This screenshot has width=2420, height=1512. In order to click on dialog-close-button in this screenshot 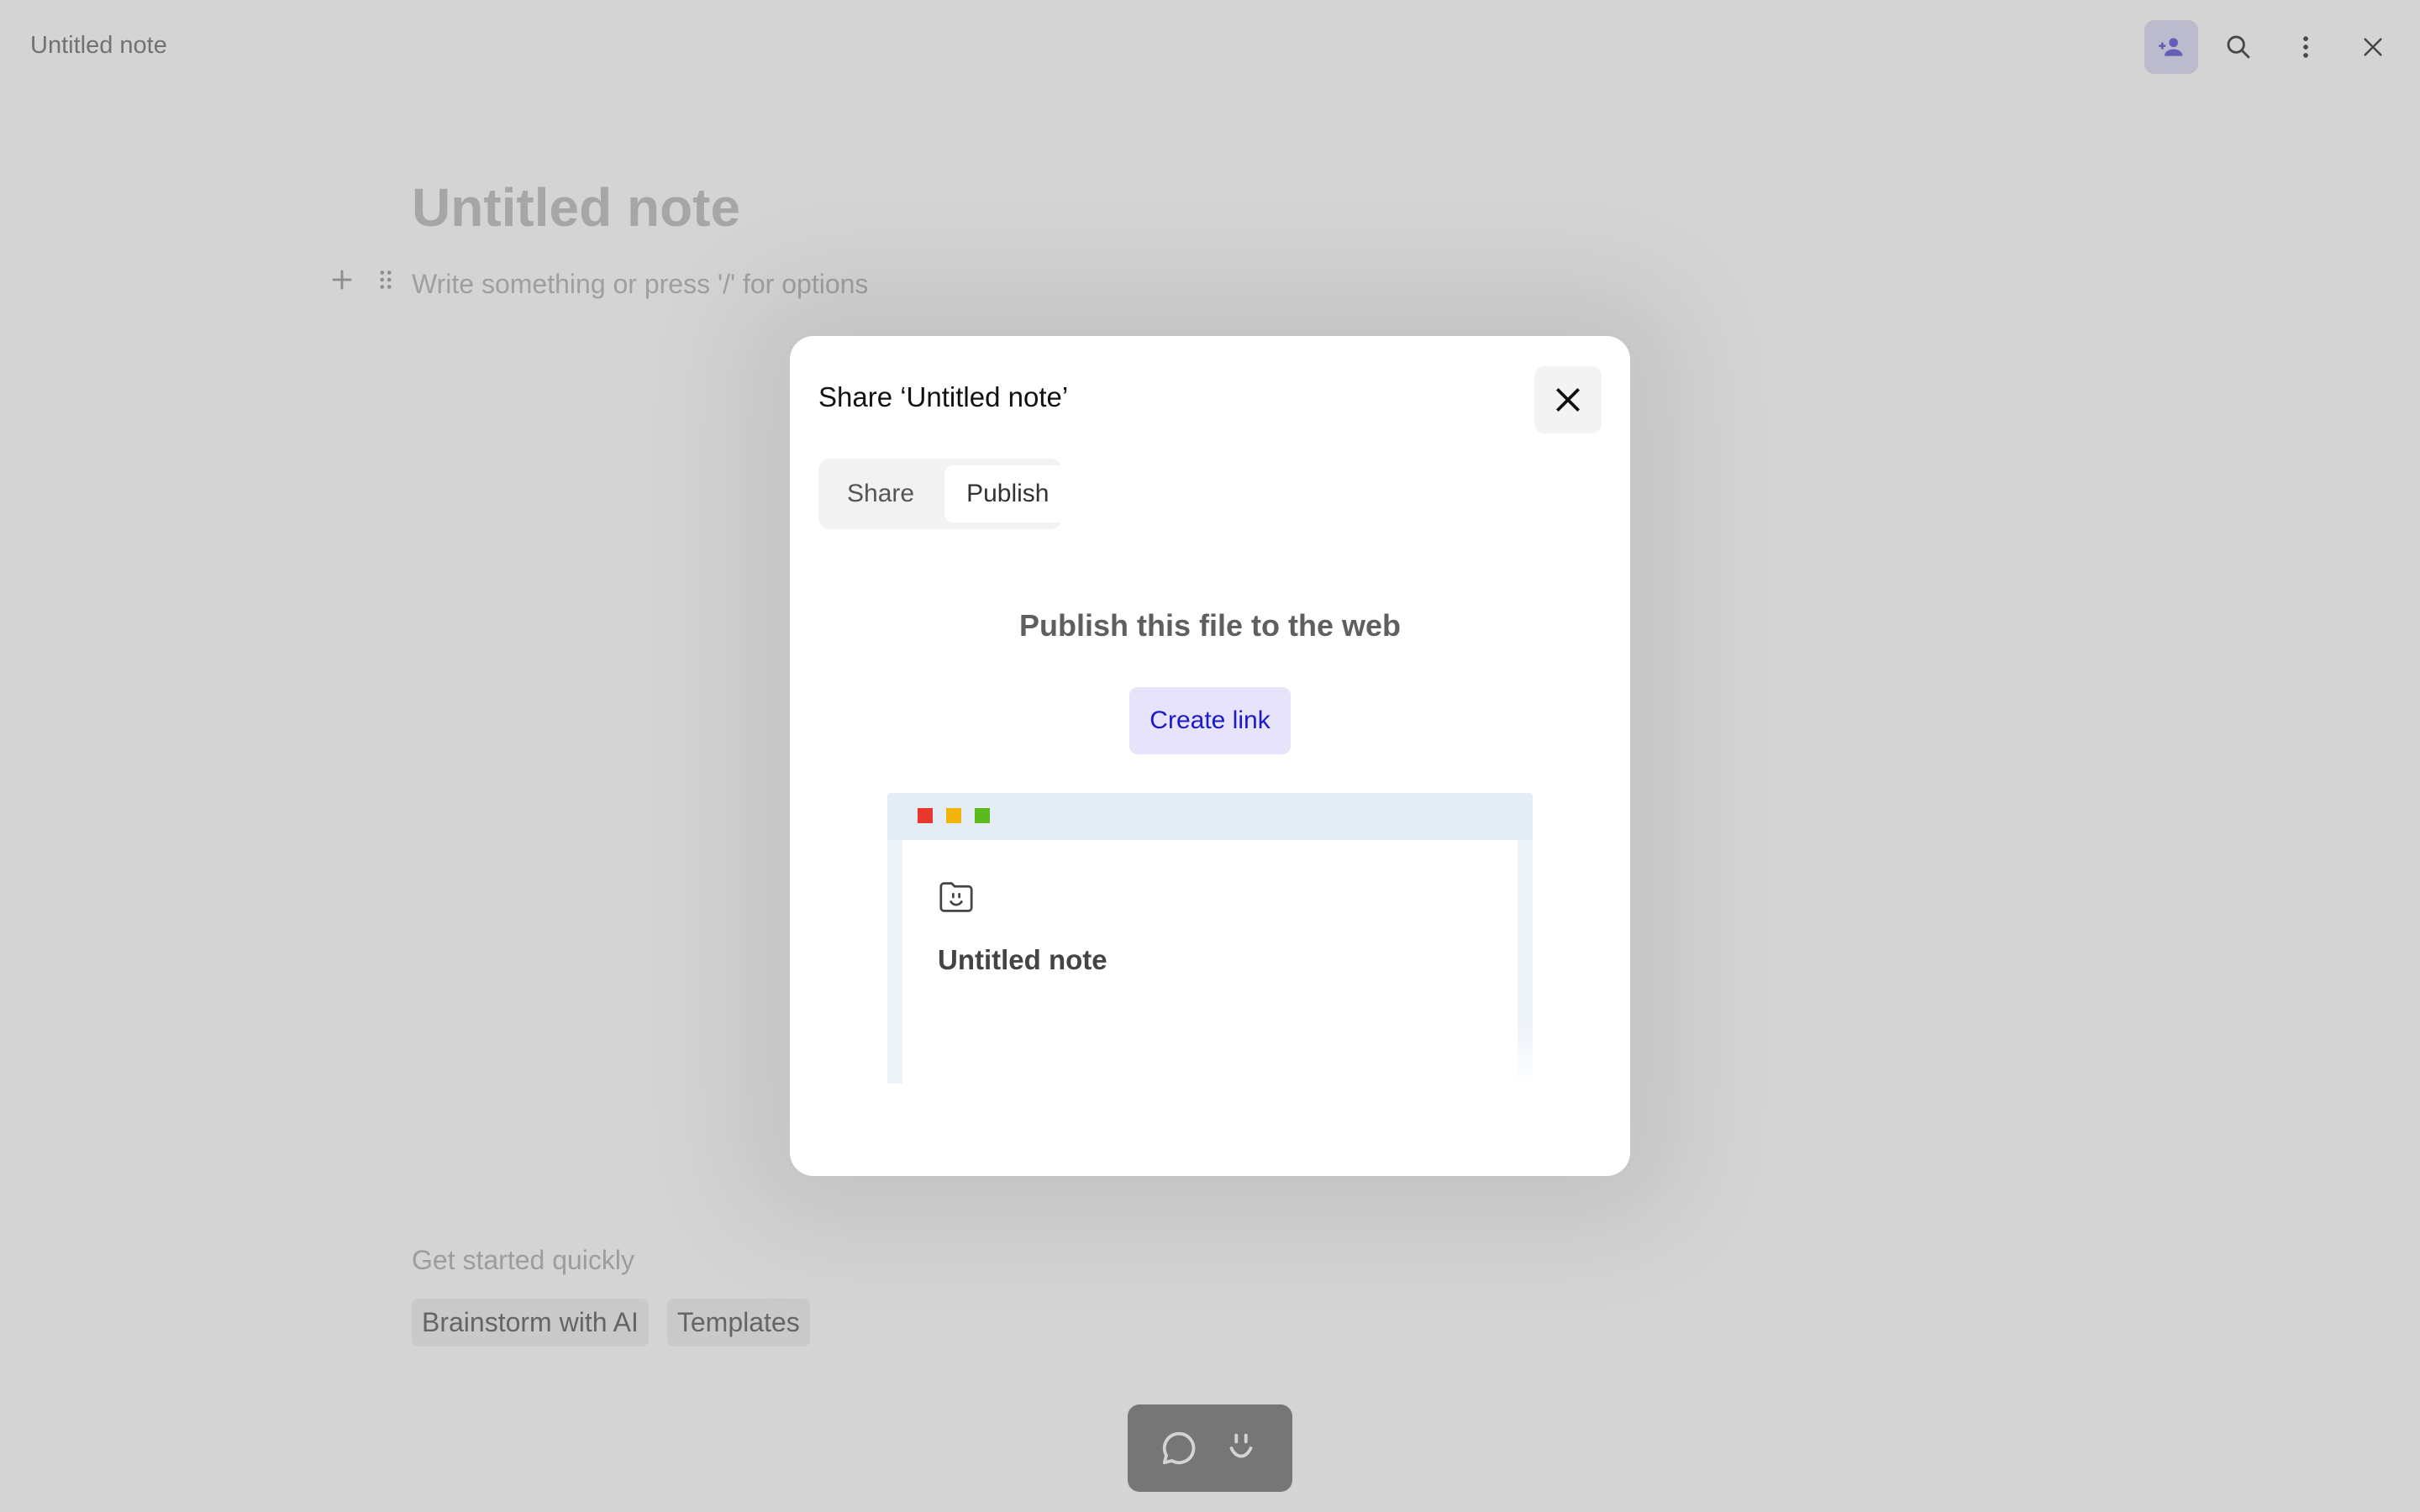, I will do `click(1568, 399)`.